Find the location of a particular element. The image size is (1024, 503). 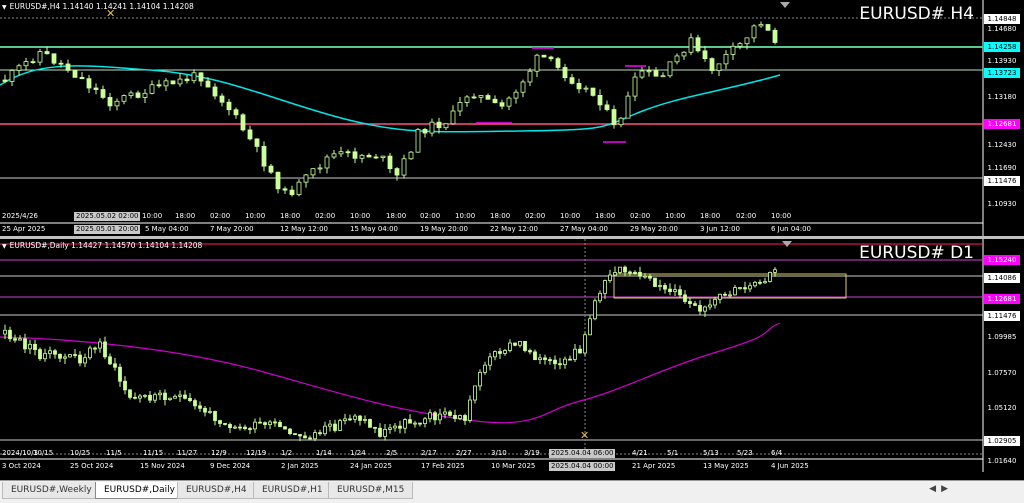

h4-time-label: 18:00 is located at coordinates (396, 216).